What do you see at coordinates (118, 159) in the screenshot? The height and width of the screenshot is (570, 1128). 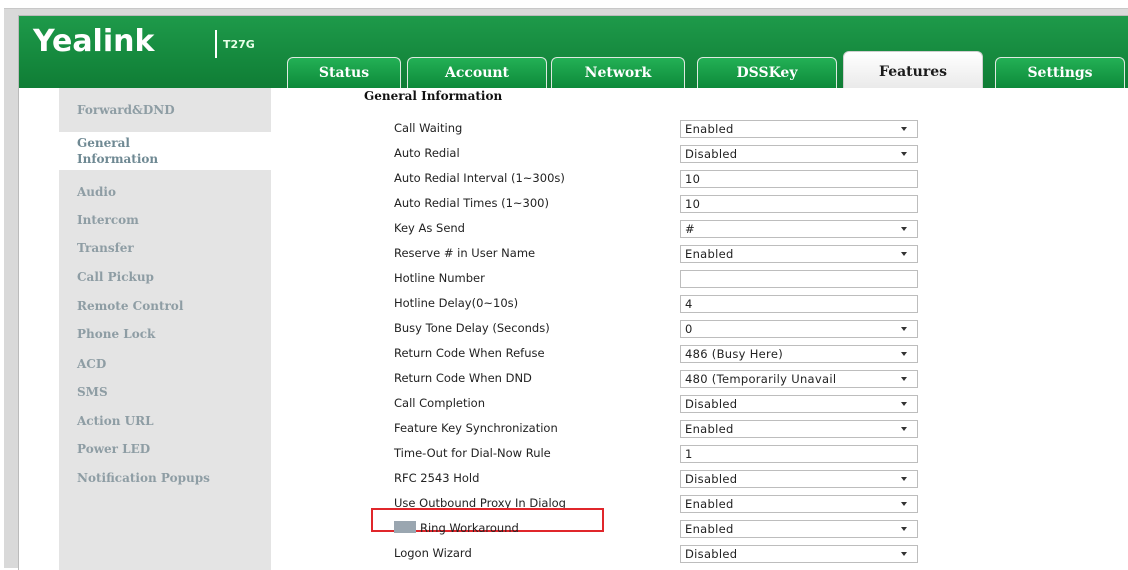 I see `sidebar-item-label-line2: Information` at bounding box center [118, 159].